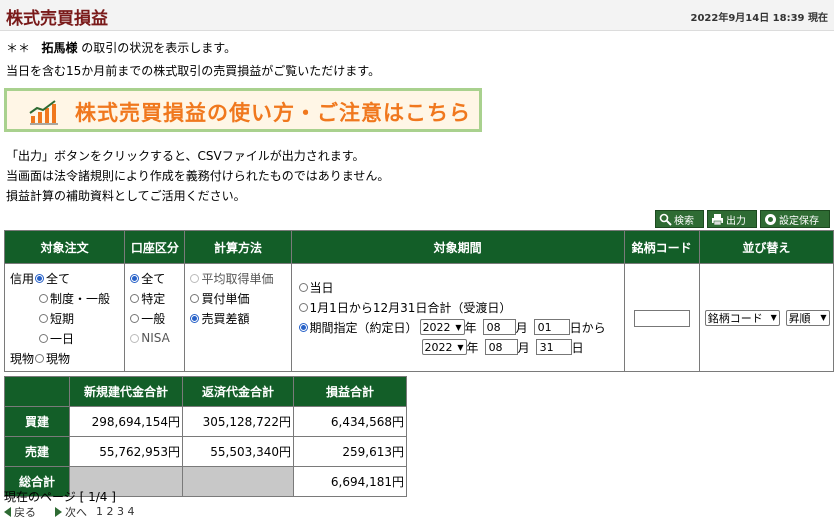 This screenshot has height=517, width=834. What do you see at coordinates (350, 451) in the screenshot?
I see `pl-total-cell: 259,613円` at bounding box center [350, 451].